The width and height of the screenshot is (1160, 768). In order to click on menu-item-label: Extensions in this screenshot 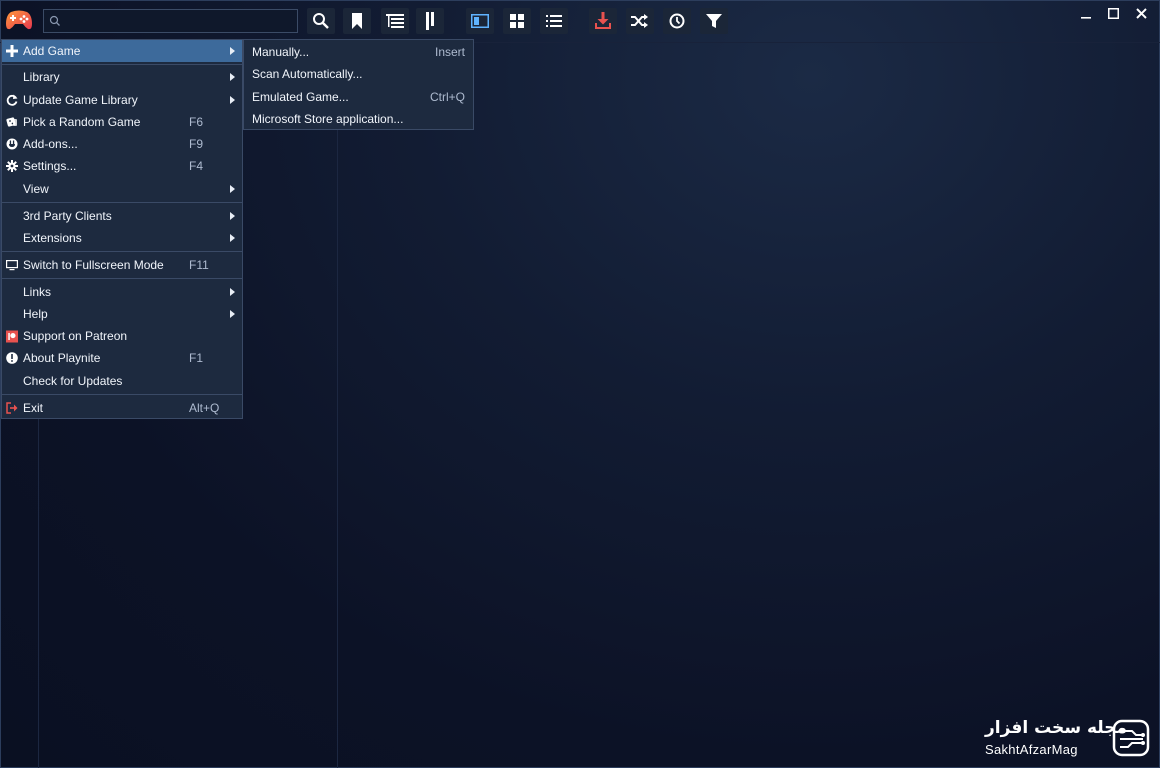, I will do `click(52, 238)`.